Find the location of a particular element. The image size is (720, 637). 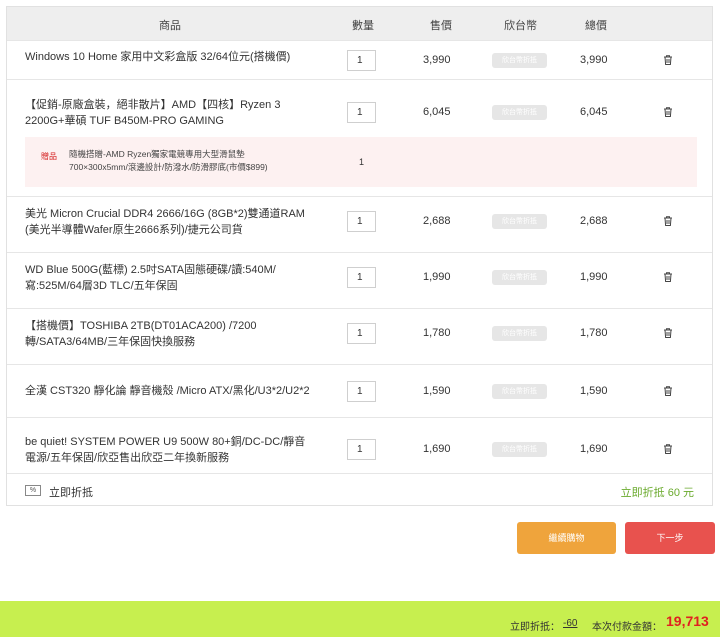

line-total: 1,690 is located at coordinates (594, 449).